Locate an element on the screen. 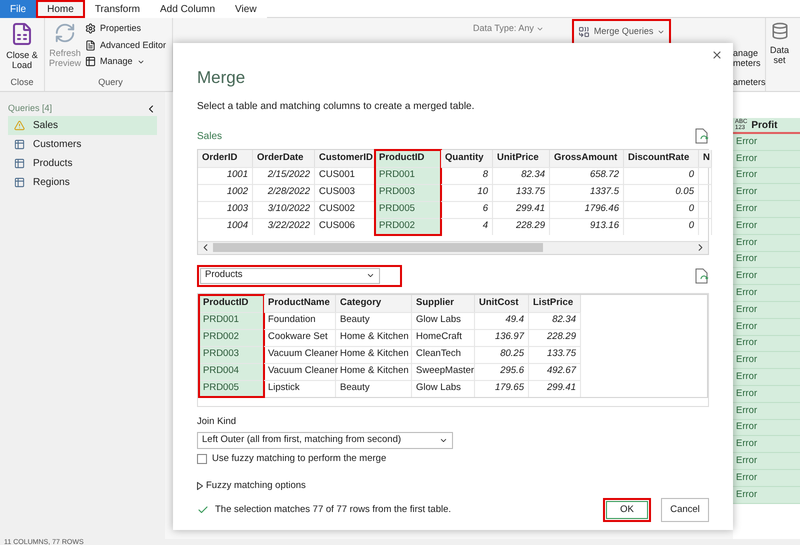 The width and height of the screenshot is (800, 545). column-header: Quantity is located at coordinates (467, 158).